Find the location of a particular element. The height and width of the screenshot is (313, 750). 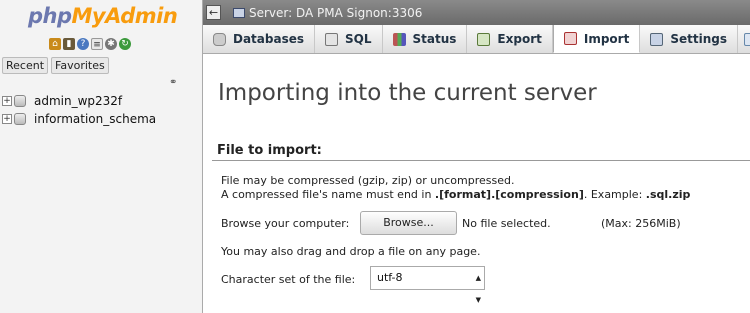

tab-export: Export is located at coordinates (510, 39).